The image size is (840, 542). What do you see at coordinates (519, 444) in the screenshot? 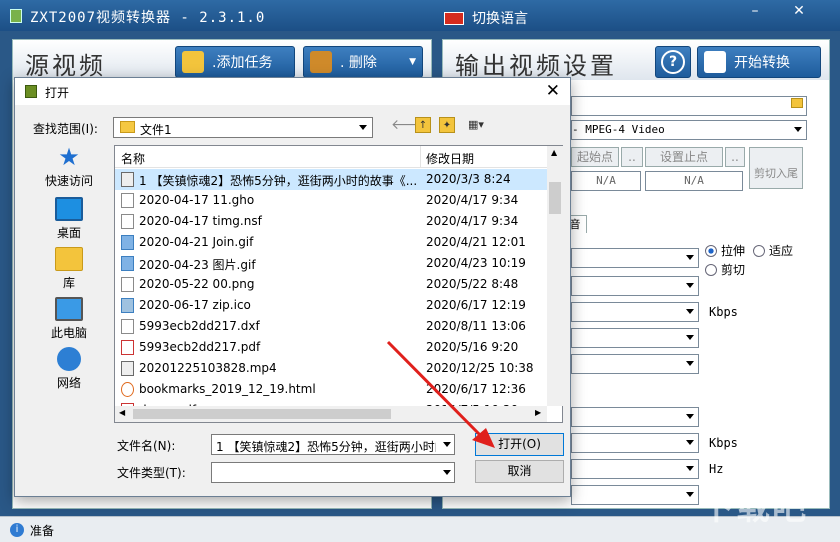
I see `open-button: 打开(O)` at bounding box center [519, 444].